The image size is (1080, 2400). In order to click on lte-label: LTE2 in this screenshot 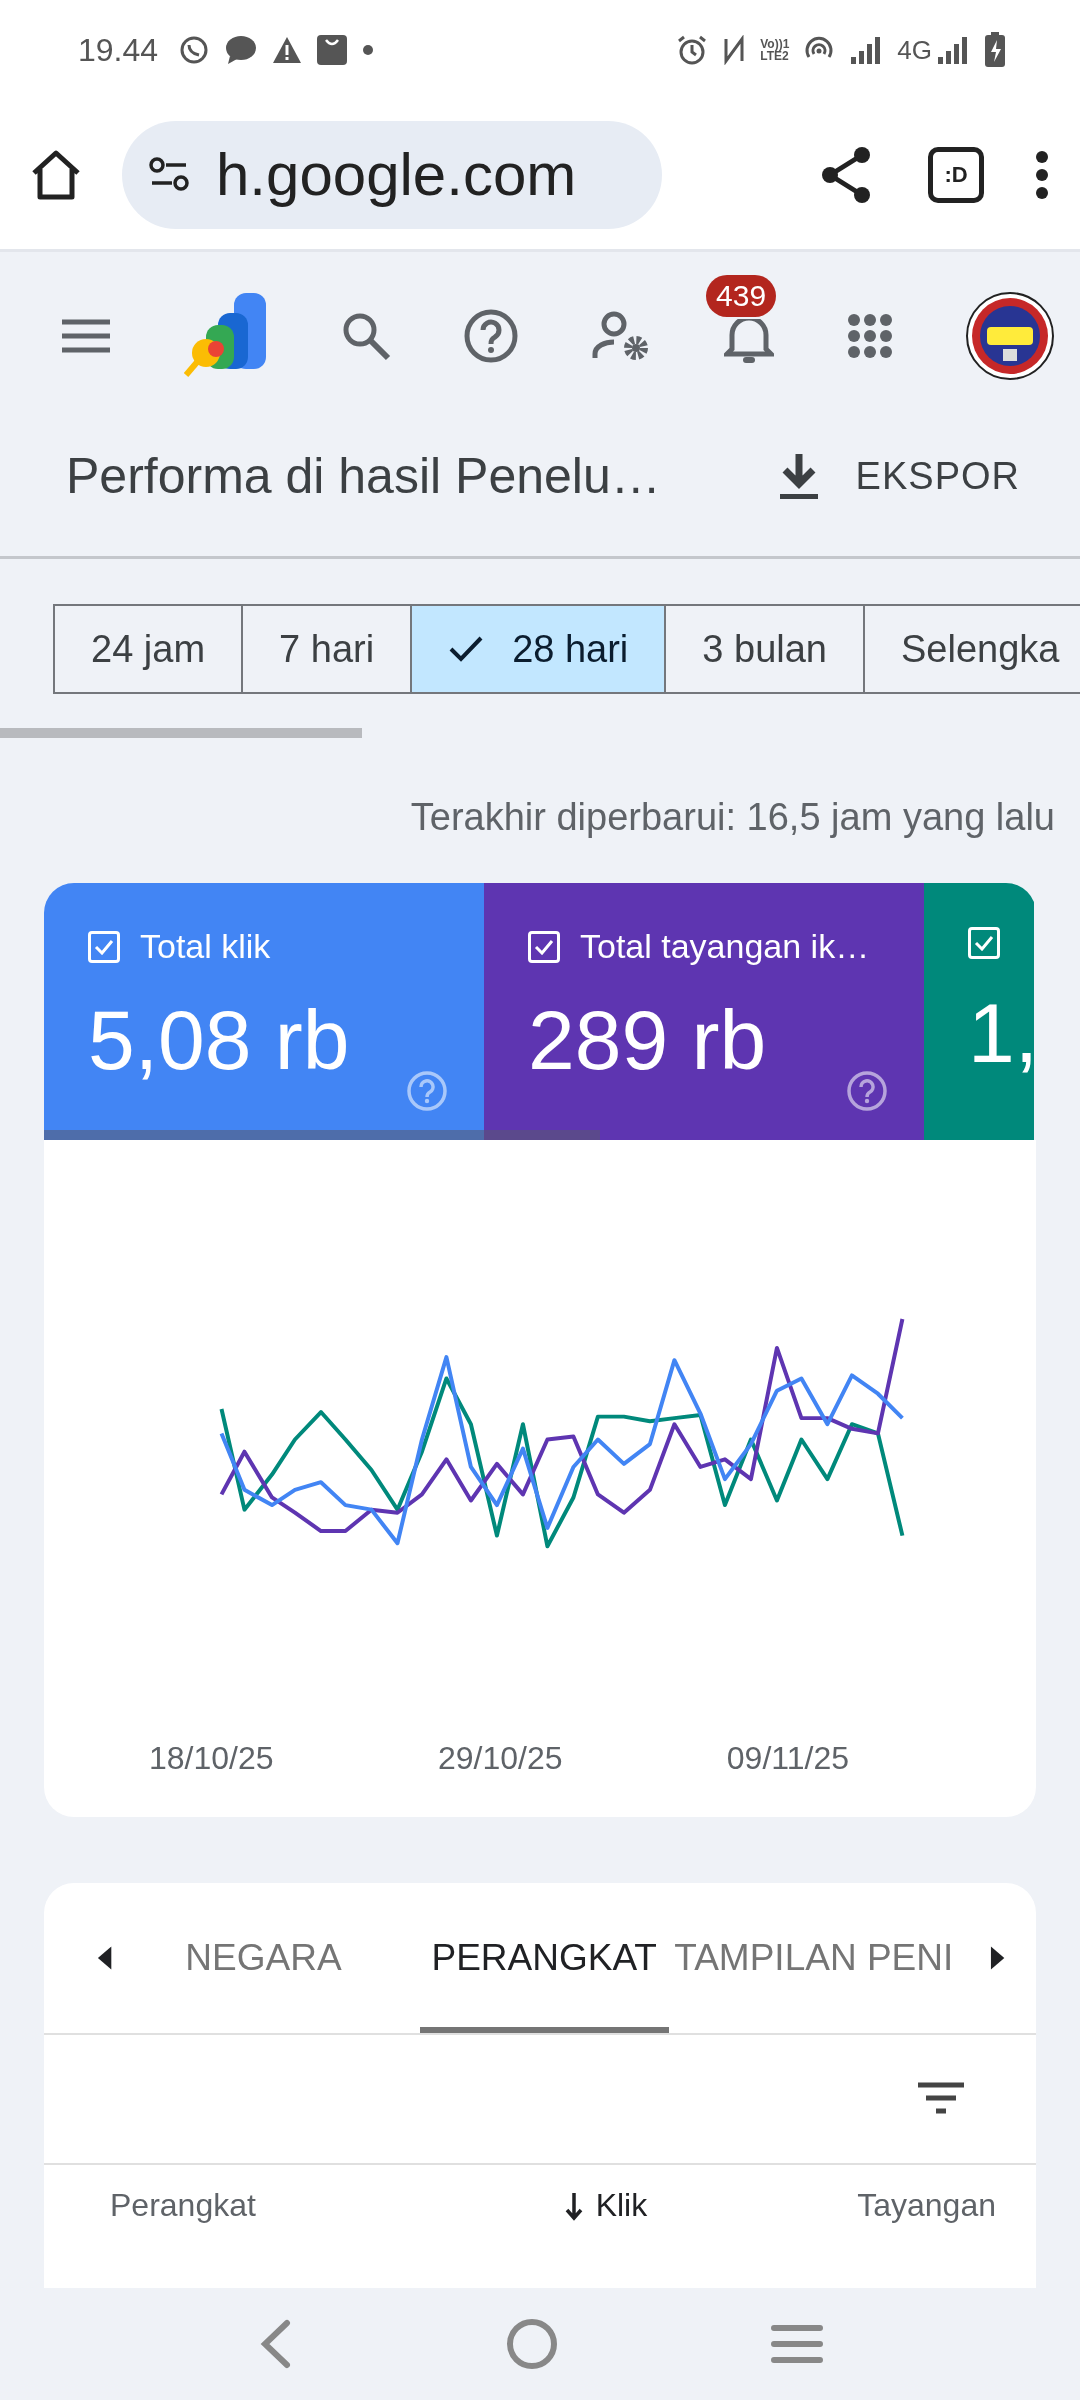, I will do `click(775, 56)`.